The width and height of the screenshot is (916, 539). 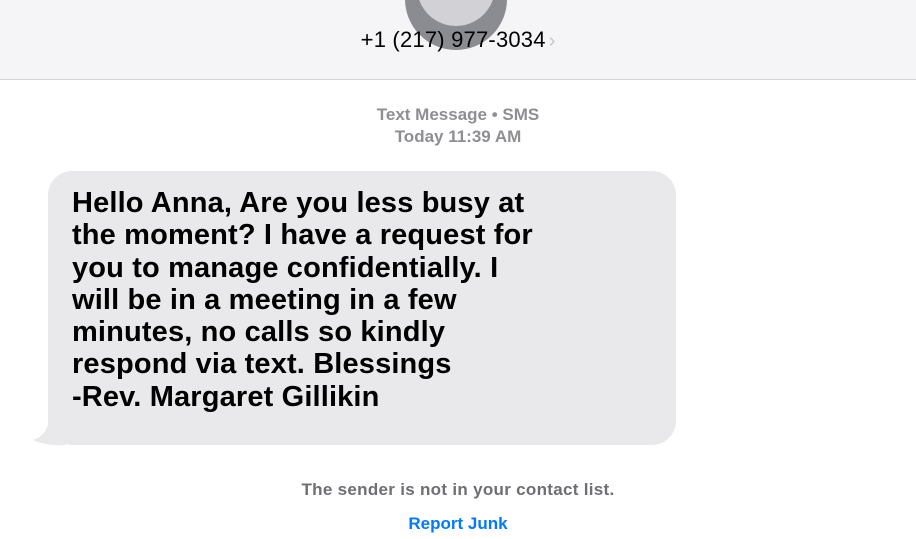 I want to click on avatar-head-shape, so click(x=456, y=13).